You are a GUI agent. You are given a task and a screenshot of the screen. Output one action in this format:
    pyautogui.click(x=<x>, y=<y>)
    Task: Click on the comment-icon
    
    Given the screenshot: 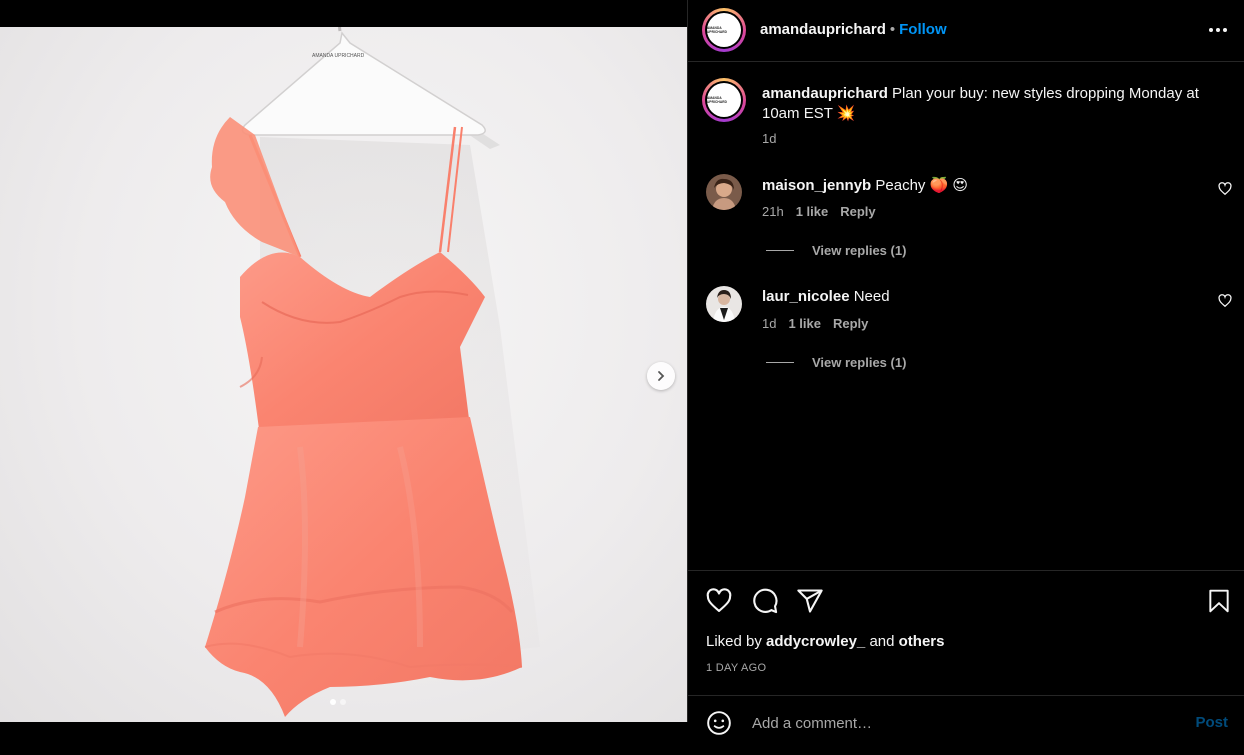 What is the action you would take?
    pyautogui.click(x=765, y=601)
    